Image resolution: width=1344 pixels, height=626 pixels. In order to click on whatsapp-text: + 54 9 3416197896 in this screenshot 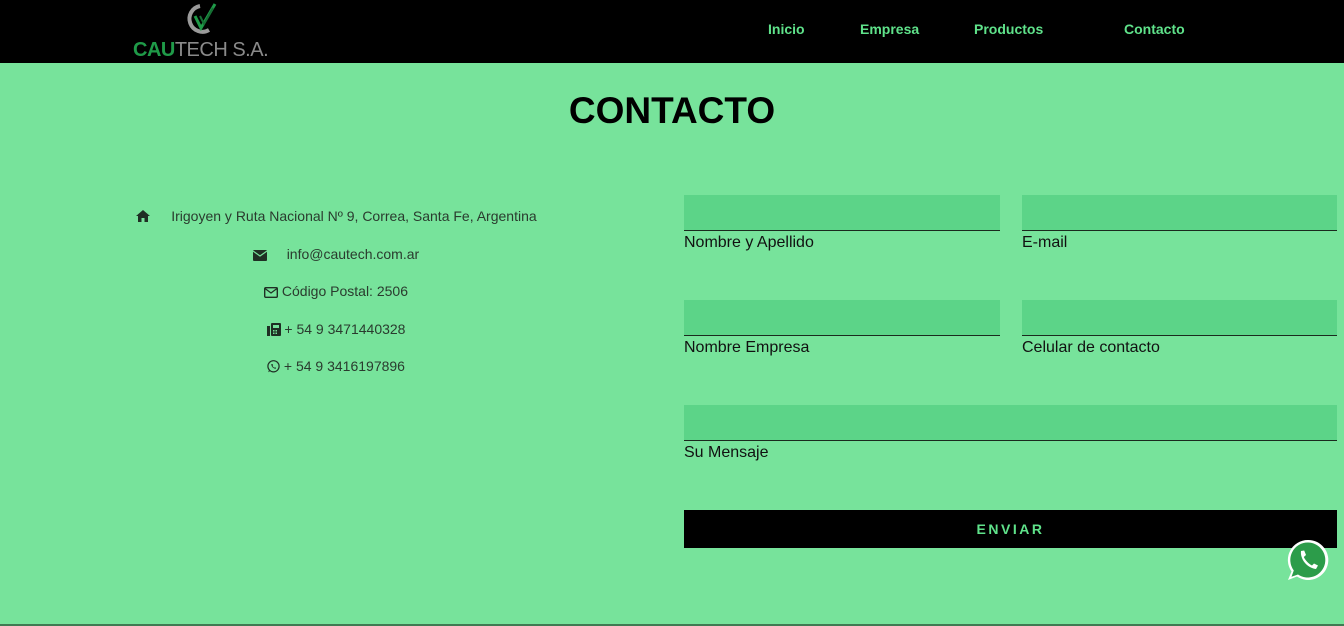, I will do `click(342, 366)`.